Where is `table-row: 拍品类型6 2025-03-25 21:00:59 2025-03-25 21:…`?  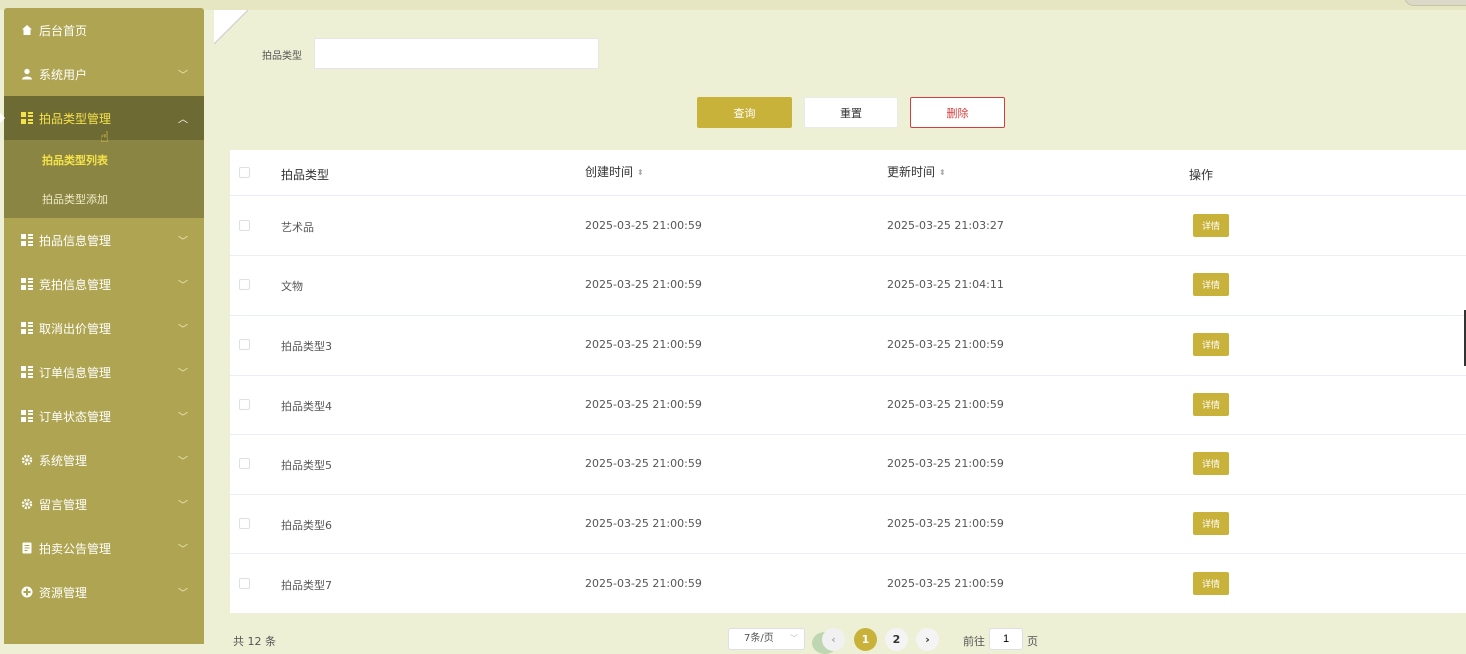 table-row: 拍品类型6 2025-03-25 21:00:59 2025-03-25 21:… is located at coordinates (848, 524).